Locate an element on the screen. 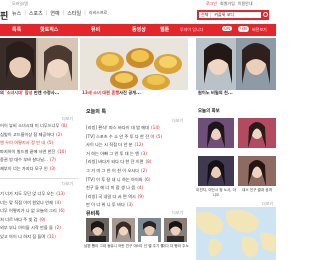  mv-thumb-1-caption: 남편 빵이 그대 동영상 is located at coordinates (97, 246).